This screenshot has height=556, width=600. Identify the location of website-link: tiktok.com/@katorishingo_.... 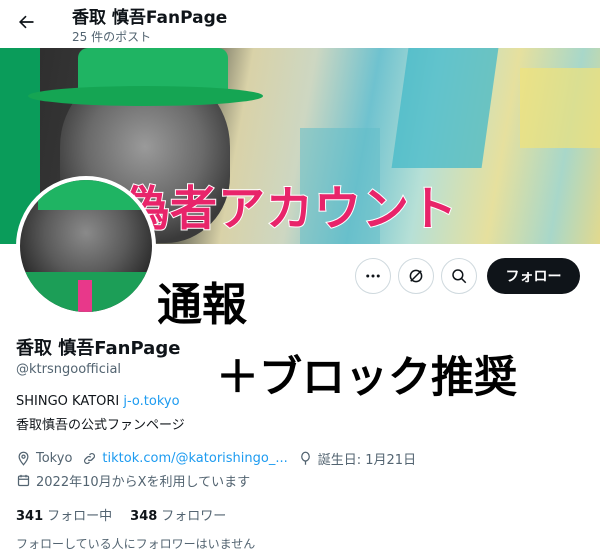
(194, 458).